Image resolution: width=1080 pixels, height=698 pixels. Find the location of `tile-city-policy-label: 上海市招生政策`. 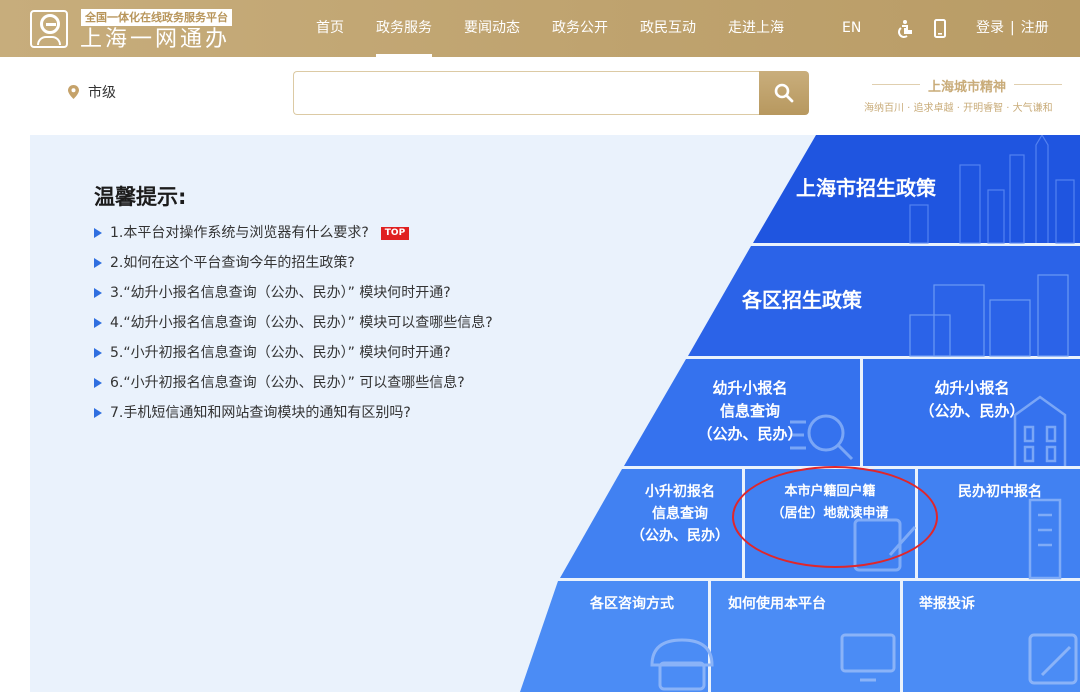

tile-city-policy-label: 上海市招生政策 is located at coordinates (866, 188).